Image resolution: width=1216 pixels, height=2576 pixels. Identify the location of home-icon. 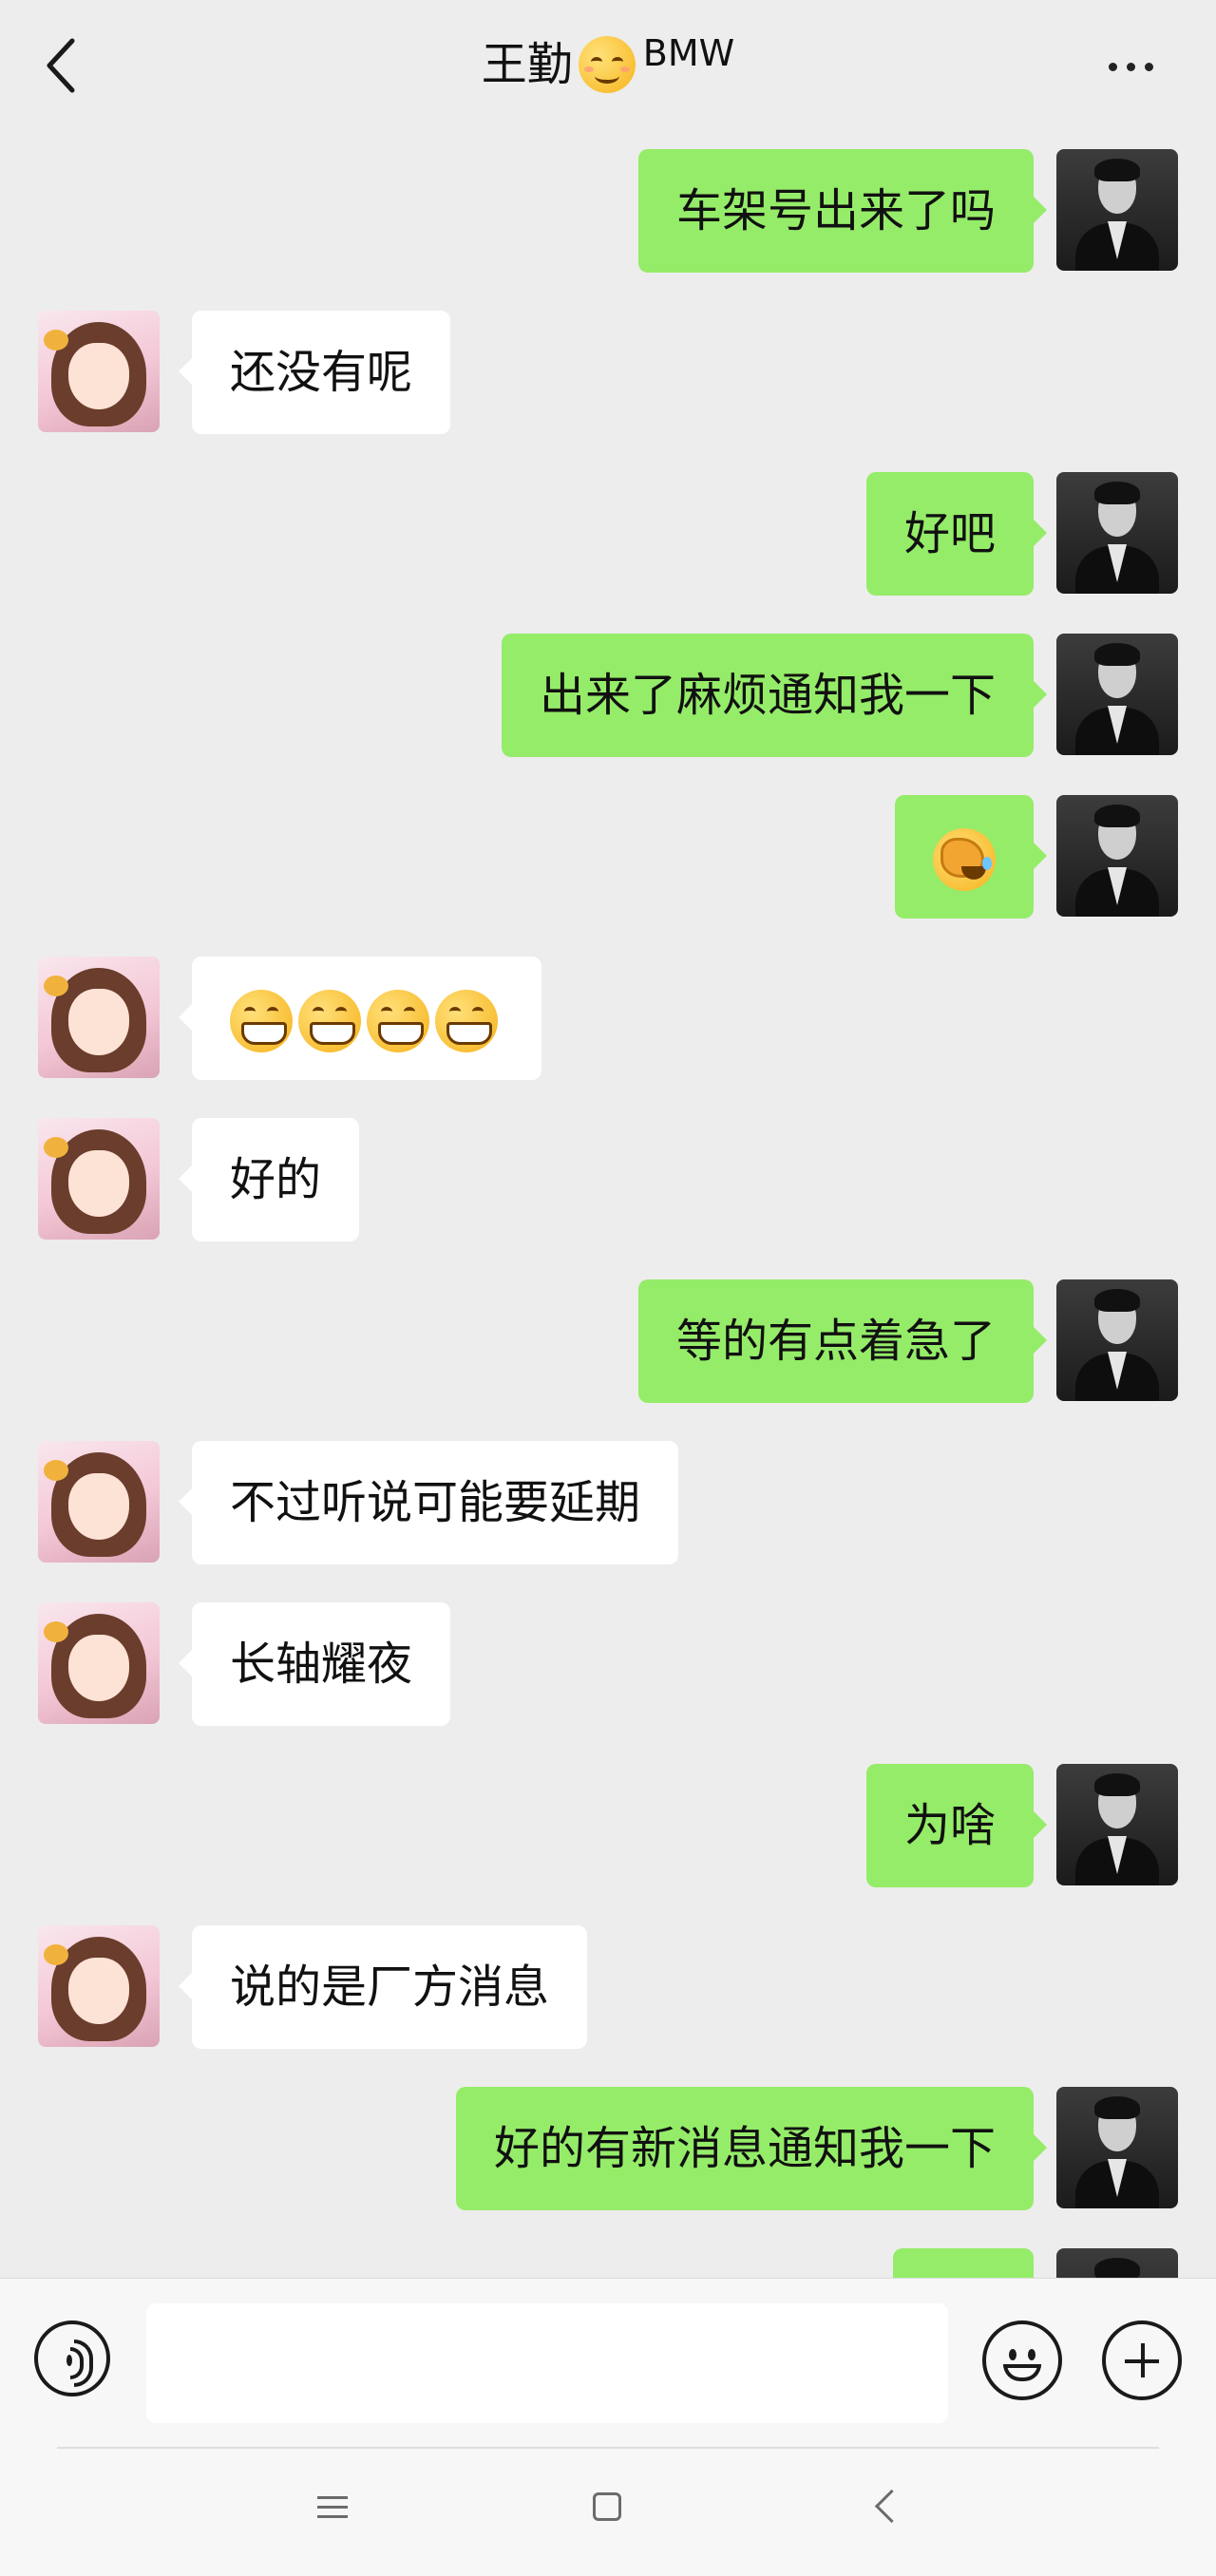
(607, 2506).